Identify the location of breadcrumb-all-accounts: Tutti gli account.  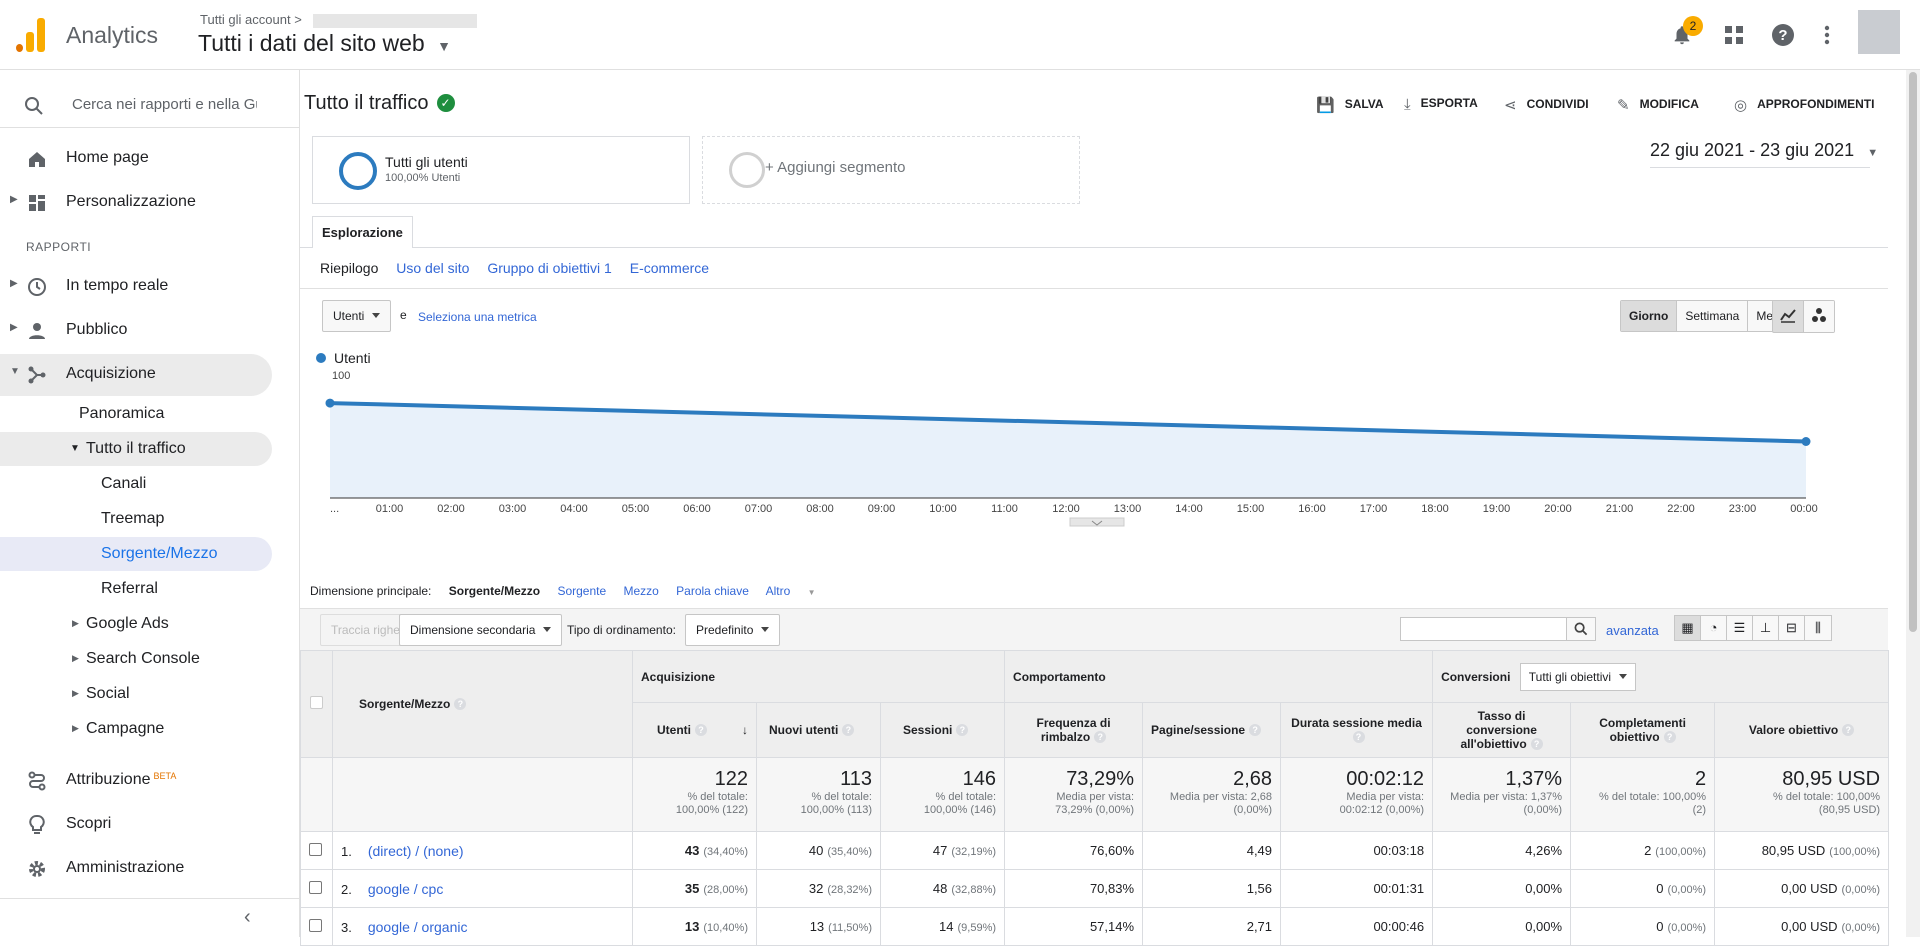
(245, 19).